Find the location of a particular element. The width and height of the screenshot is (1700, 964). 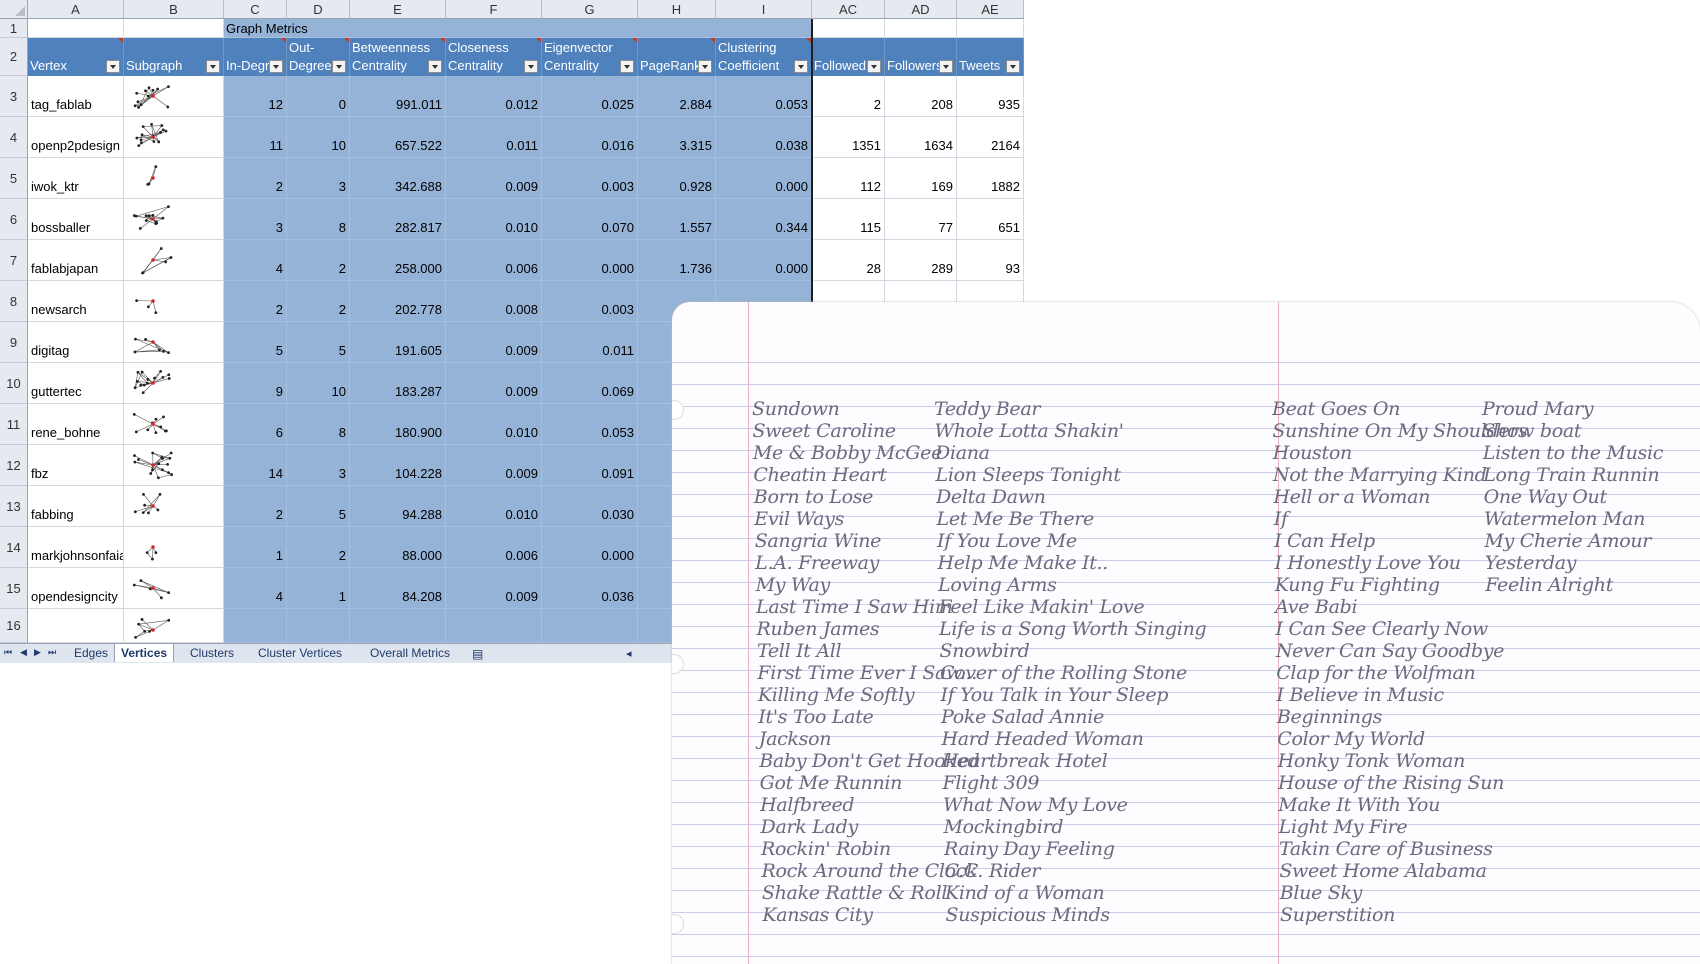

header-cell-4: Betweenness Centrality is located at coordinates (398, 57).